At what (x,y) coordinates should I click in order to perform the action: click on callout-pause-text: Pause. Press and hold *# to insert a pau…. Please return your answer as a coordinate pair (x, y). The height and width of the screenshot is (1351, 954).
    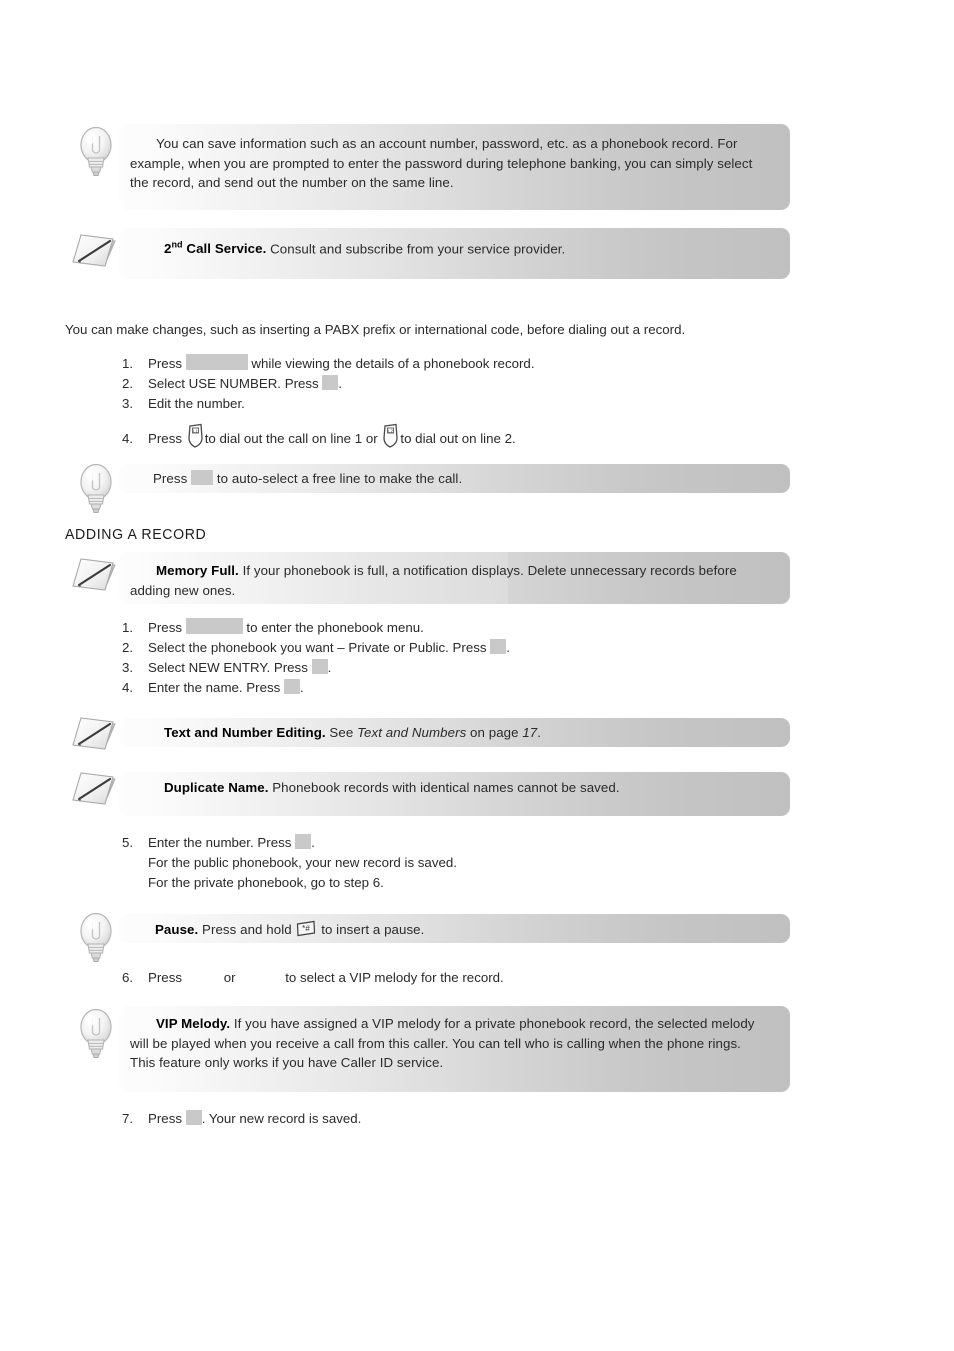
    Looking at the image, I should click on (289, 929).